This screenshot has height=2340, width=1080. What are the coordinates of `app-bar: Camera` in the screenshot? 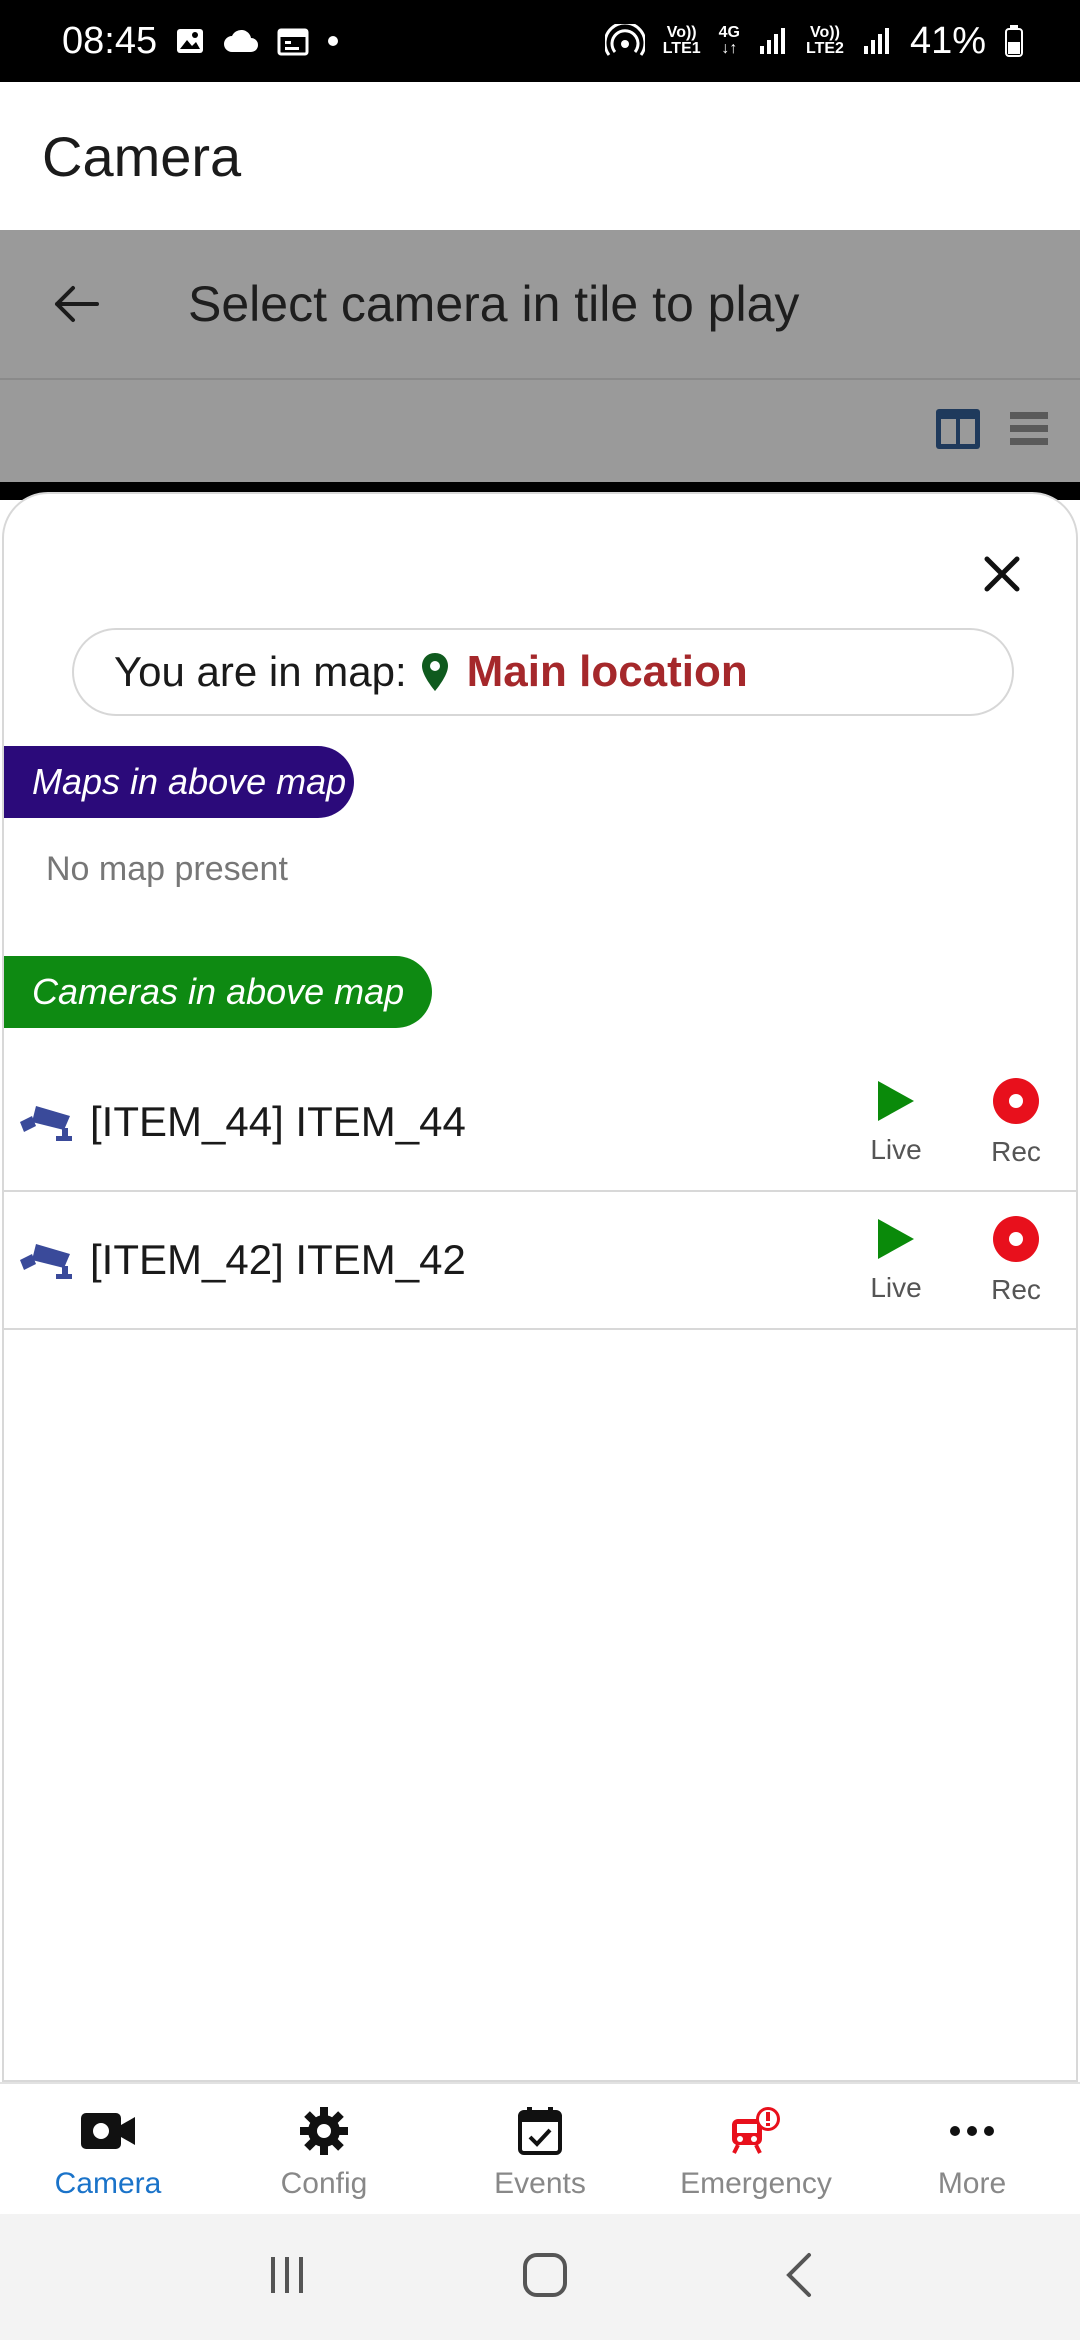 It's located at (540, 156).